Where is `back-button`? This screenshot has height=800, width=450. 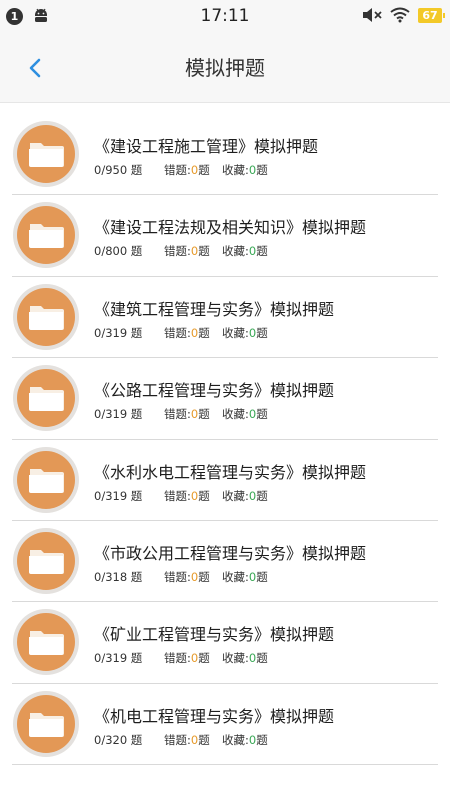 back-button is located at coordinates (35, 68).